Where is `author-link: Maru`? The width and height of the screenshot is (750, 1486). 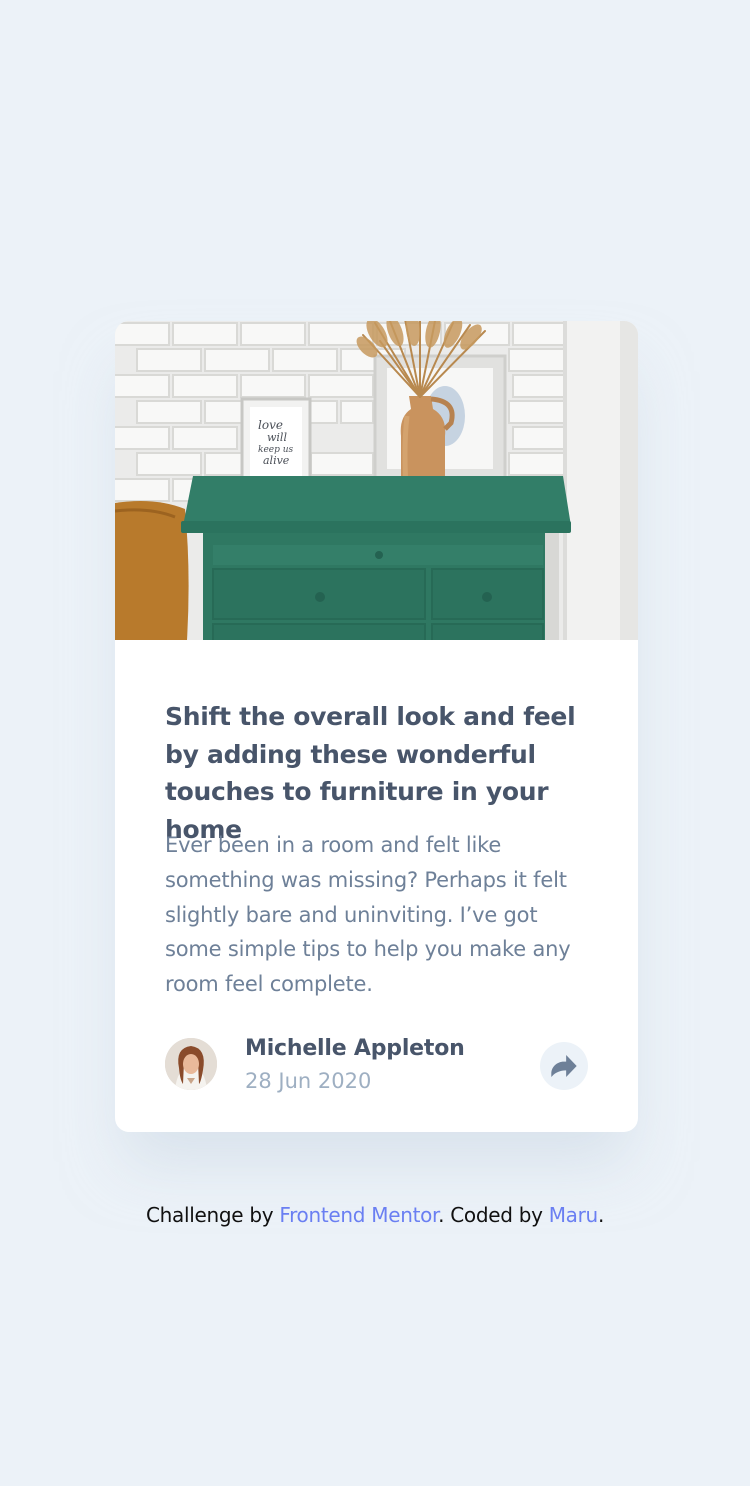
author-link: Maru is located at coordinates (574, 1215).